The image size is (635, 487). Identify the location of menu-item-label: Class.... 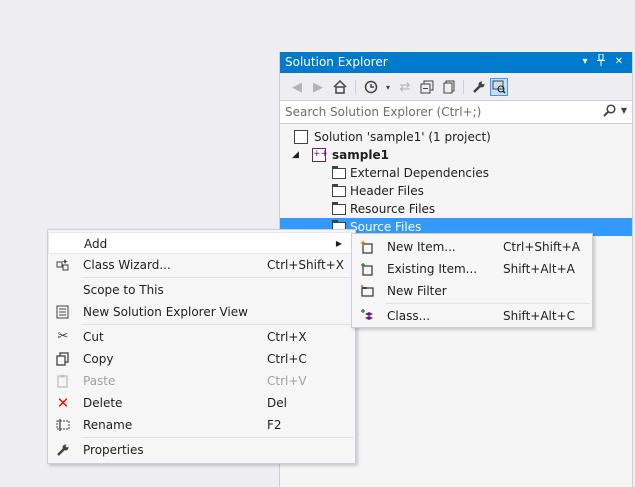
(409, 316).